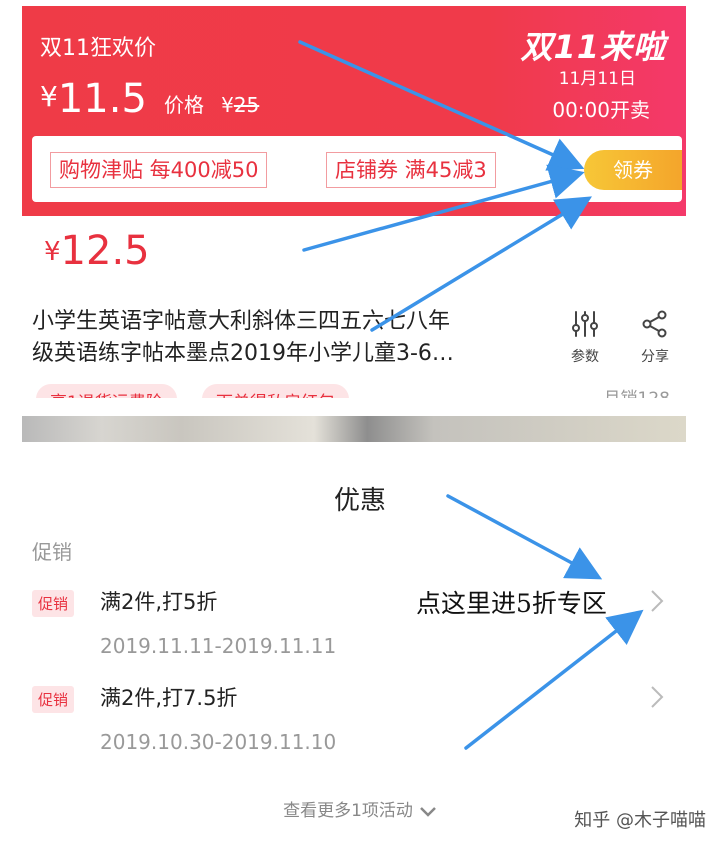 The image size is (720, 844). Describe the element at coordinates (354, 429) in the screenshot. I see `product-image-strip` at that location.